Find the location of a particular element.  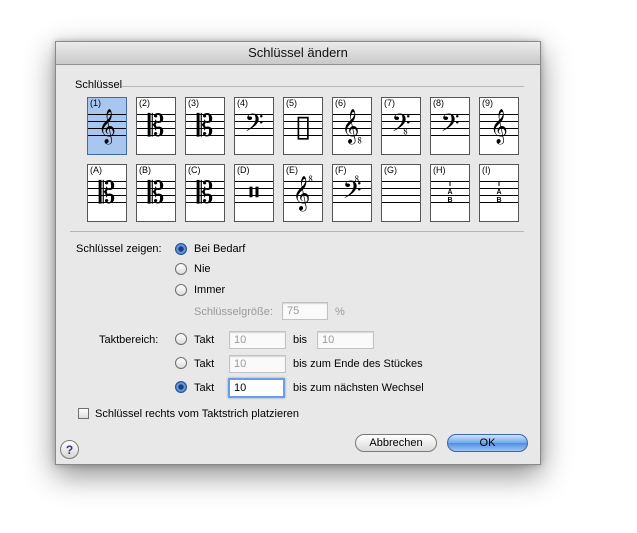

staff-lines is located at coordinates (401, 195).